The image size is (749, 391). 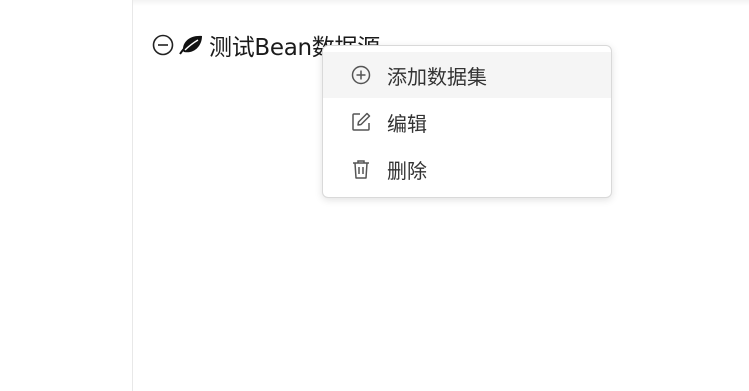 What do you see at coordinates (407, 170) in the screenshot?
I see `menu-item-label: 删除` at bounding box center [407, 170].